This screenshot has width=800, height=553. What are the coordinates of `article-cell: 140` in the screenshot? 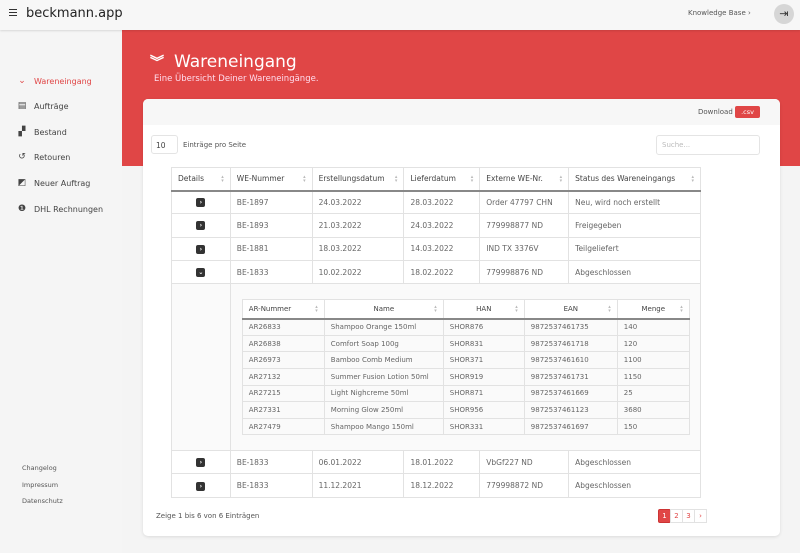 It's located at (653, 327).